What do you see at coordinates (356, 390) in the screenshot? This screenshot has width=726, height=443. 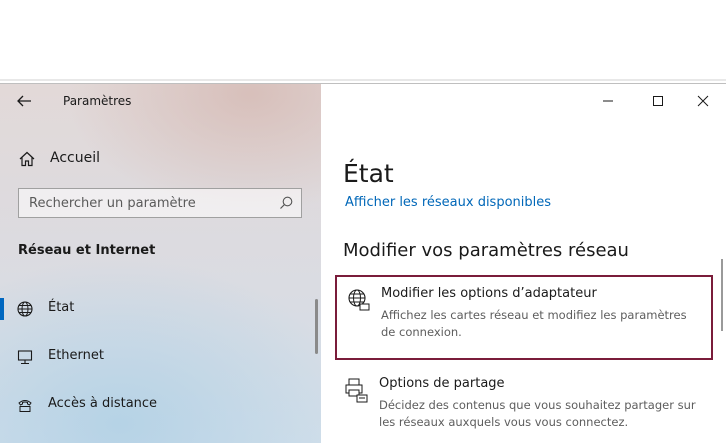 I see `sharing-printer-icon` at bounding box center [356, 390].